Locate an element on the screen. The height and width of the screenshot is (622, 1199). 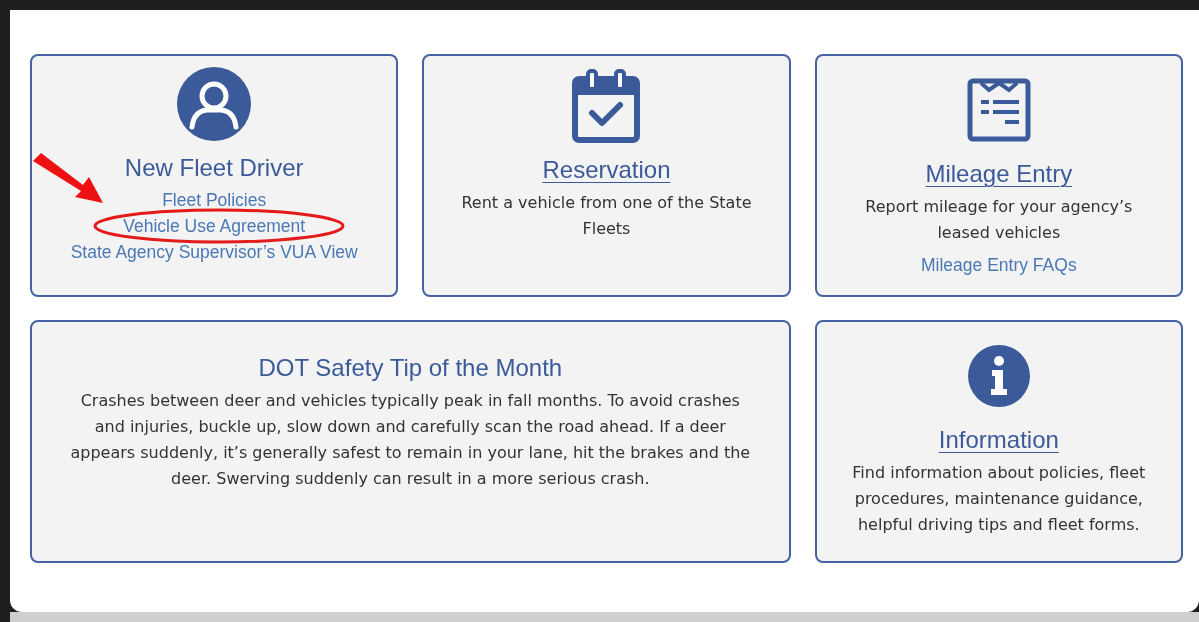
description: Find information about policies, fleet procedures, maintenance guidance, helpful driving tips and fleet forms. is located at coordinates (999, 499).